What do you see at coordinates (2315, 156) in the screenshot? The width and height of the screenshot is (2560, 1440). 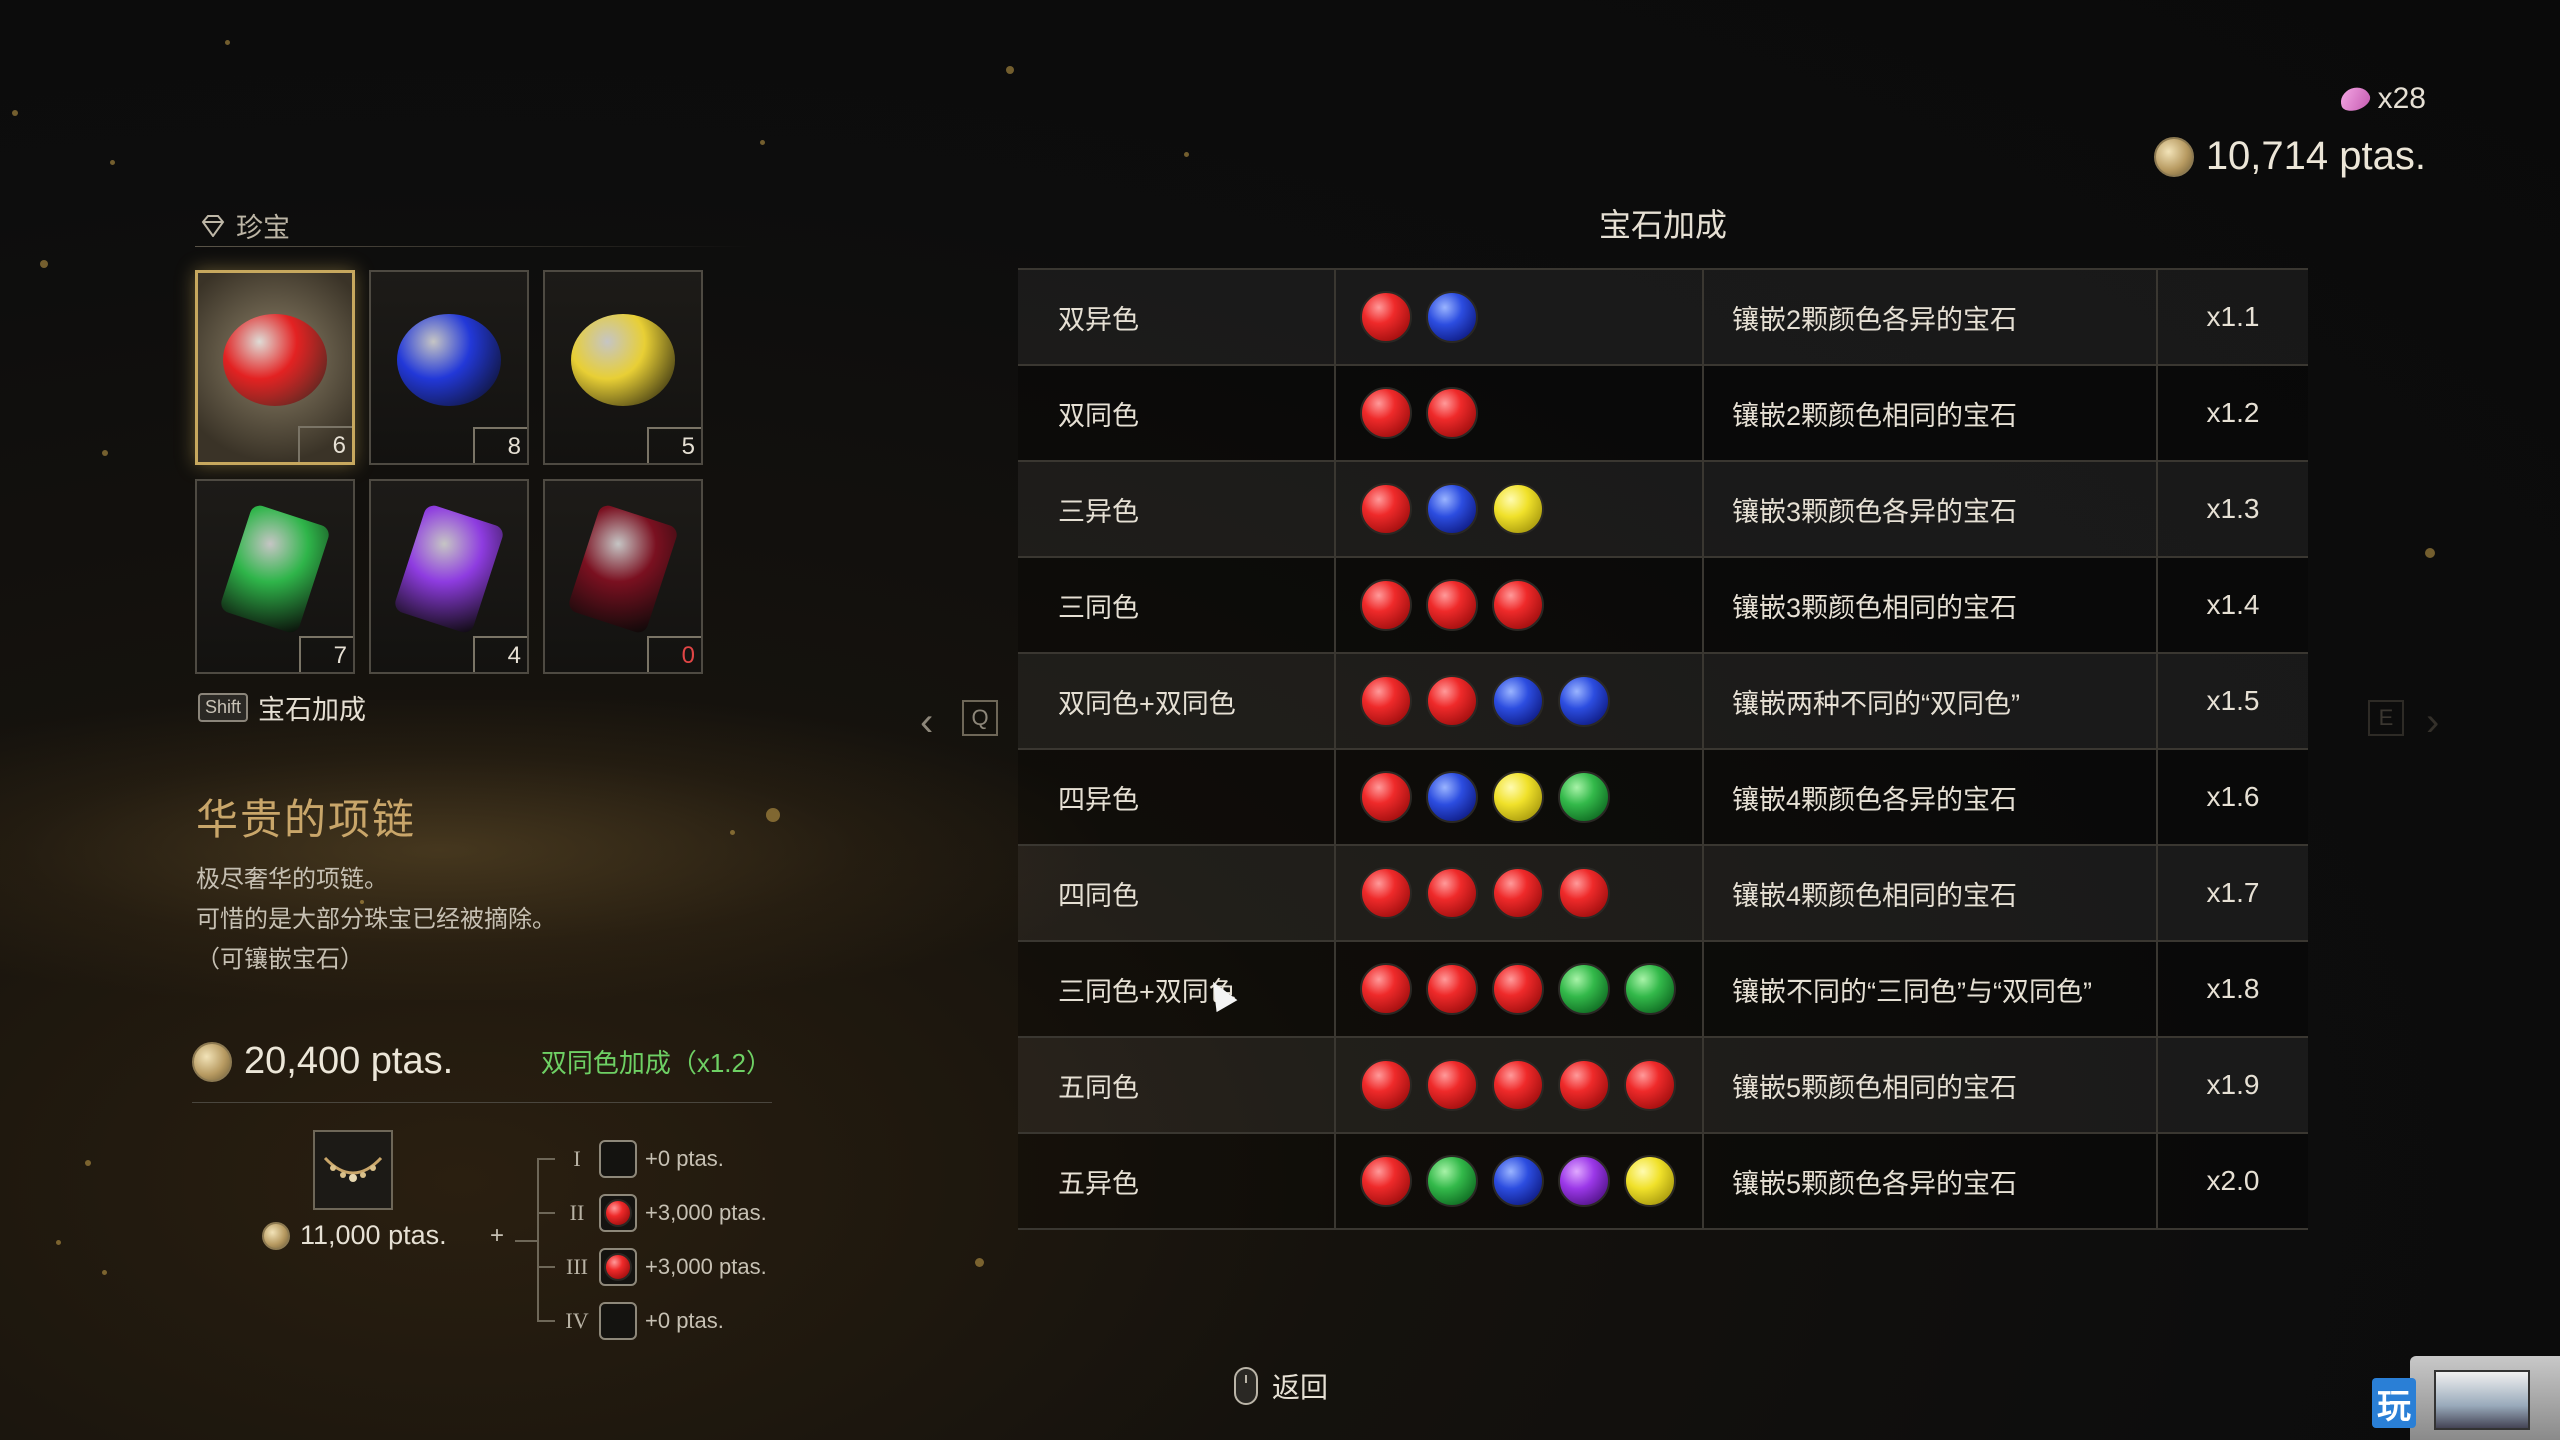 I see `ptas-amount: 10,714 ptas.` at bounding box center [2315, 156].